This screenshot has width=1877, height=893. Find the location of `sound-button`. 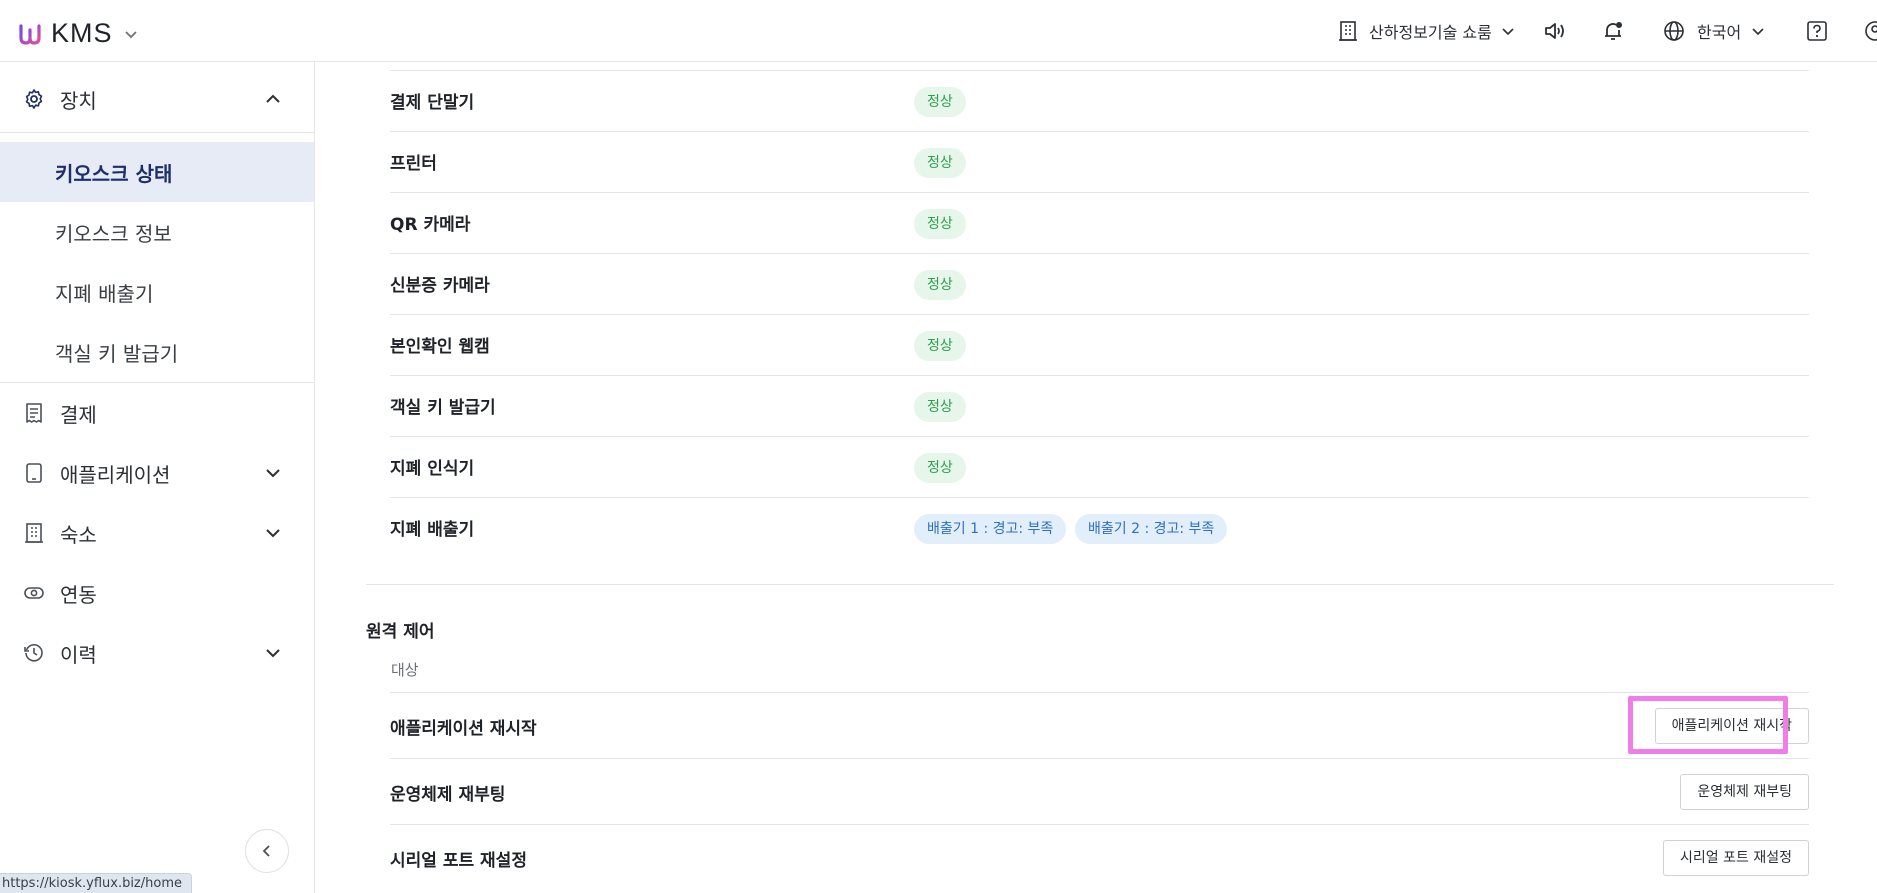

sound-button is located at coordinates (1555, 31).